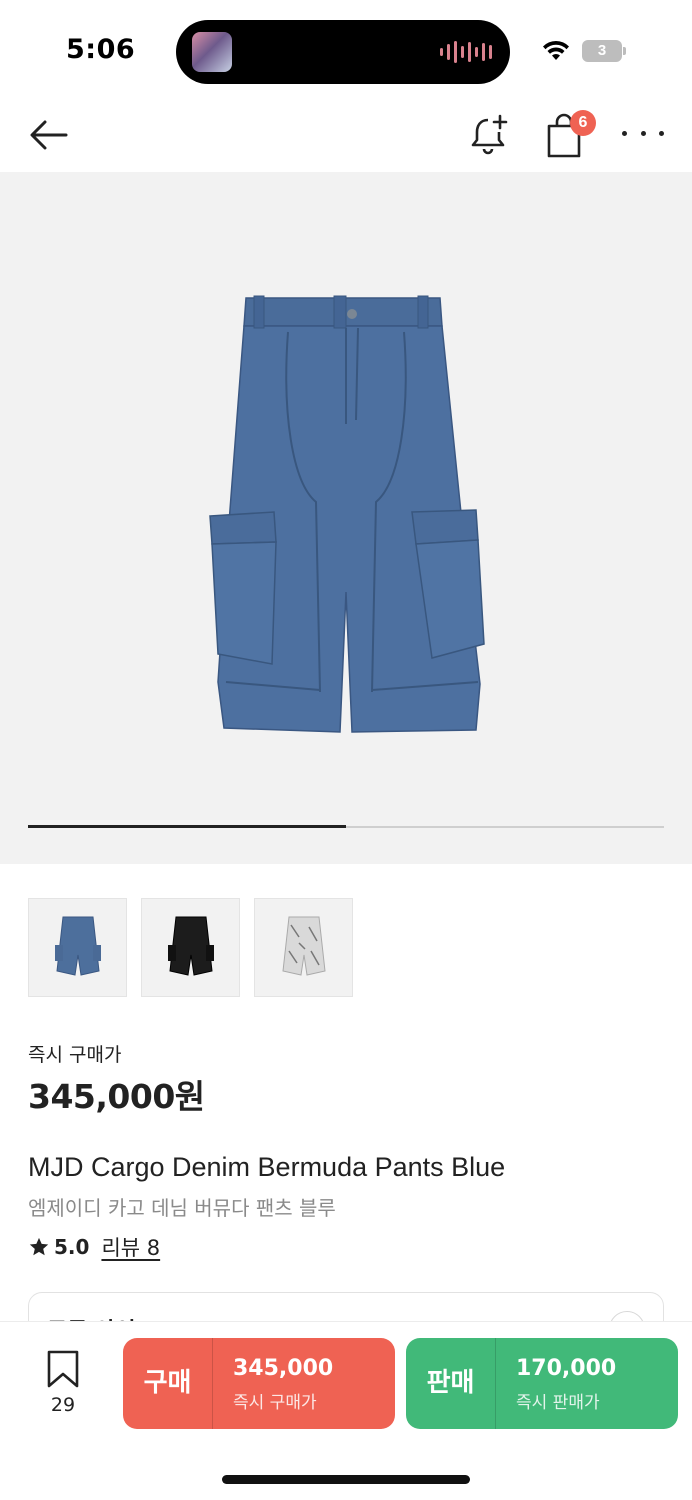 Image resolution: width=692 pixels, height=1500 pixels. What do you see at coordinates (49, 135) in the screenshot?
I see `back-arrow-icon` at bounding box center [49, 135].